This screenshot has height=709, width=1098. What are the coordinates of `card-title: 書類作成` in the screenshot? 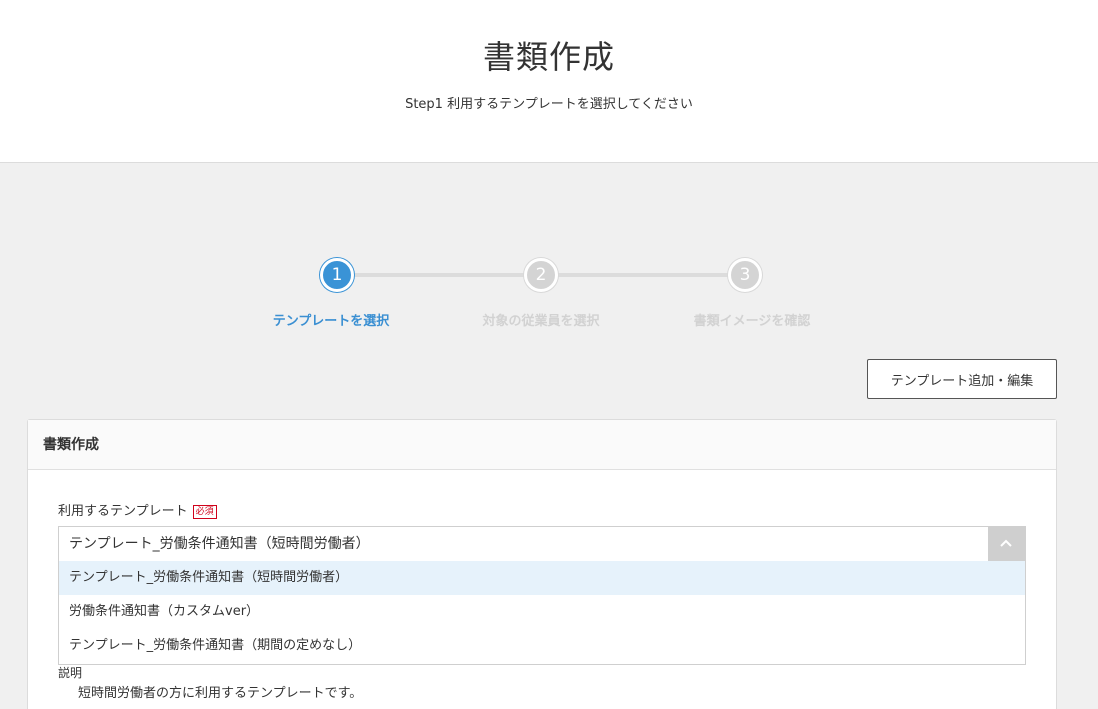 It's located at (542, 445).